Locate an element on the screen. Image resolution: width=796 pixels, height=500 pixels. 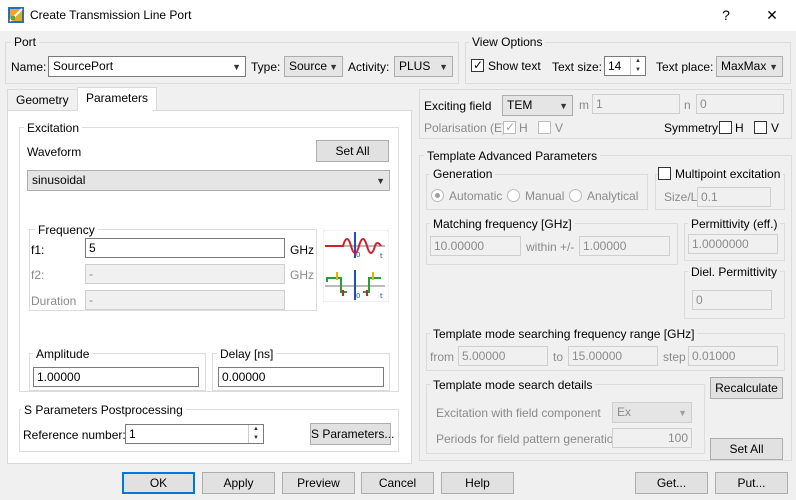
delay-value: 0.00000 is located at coordinates (244, 377).